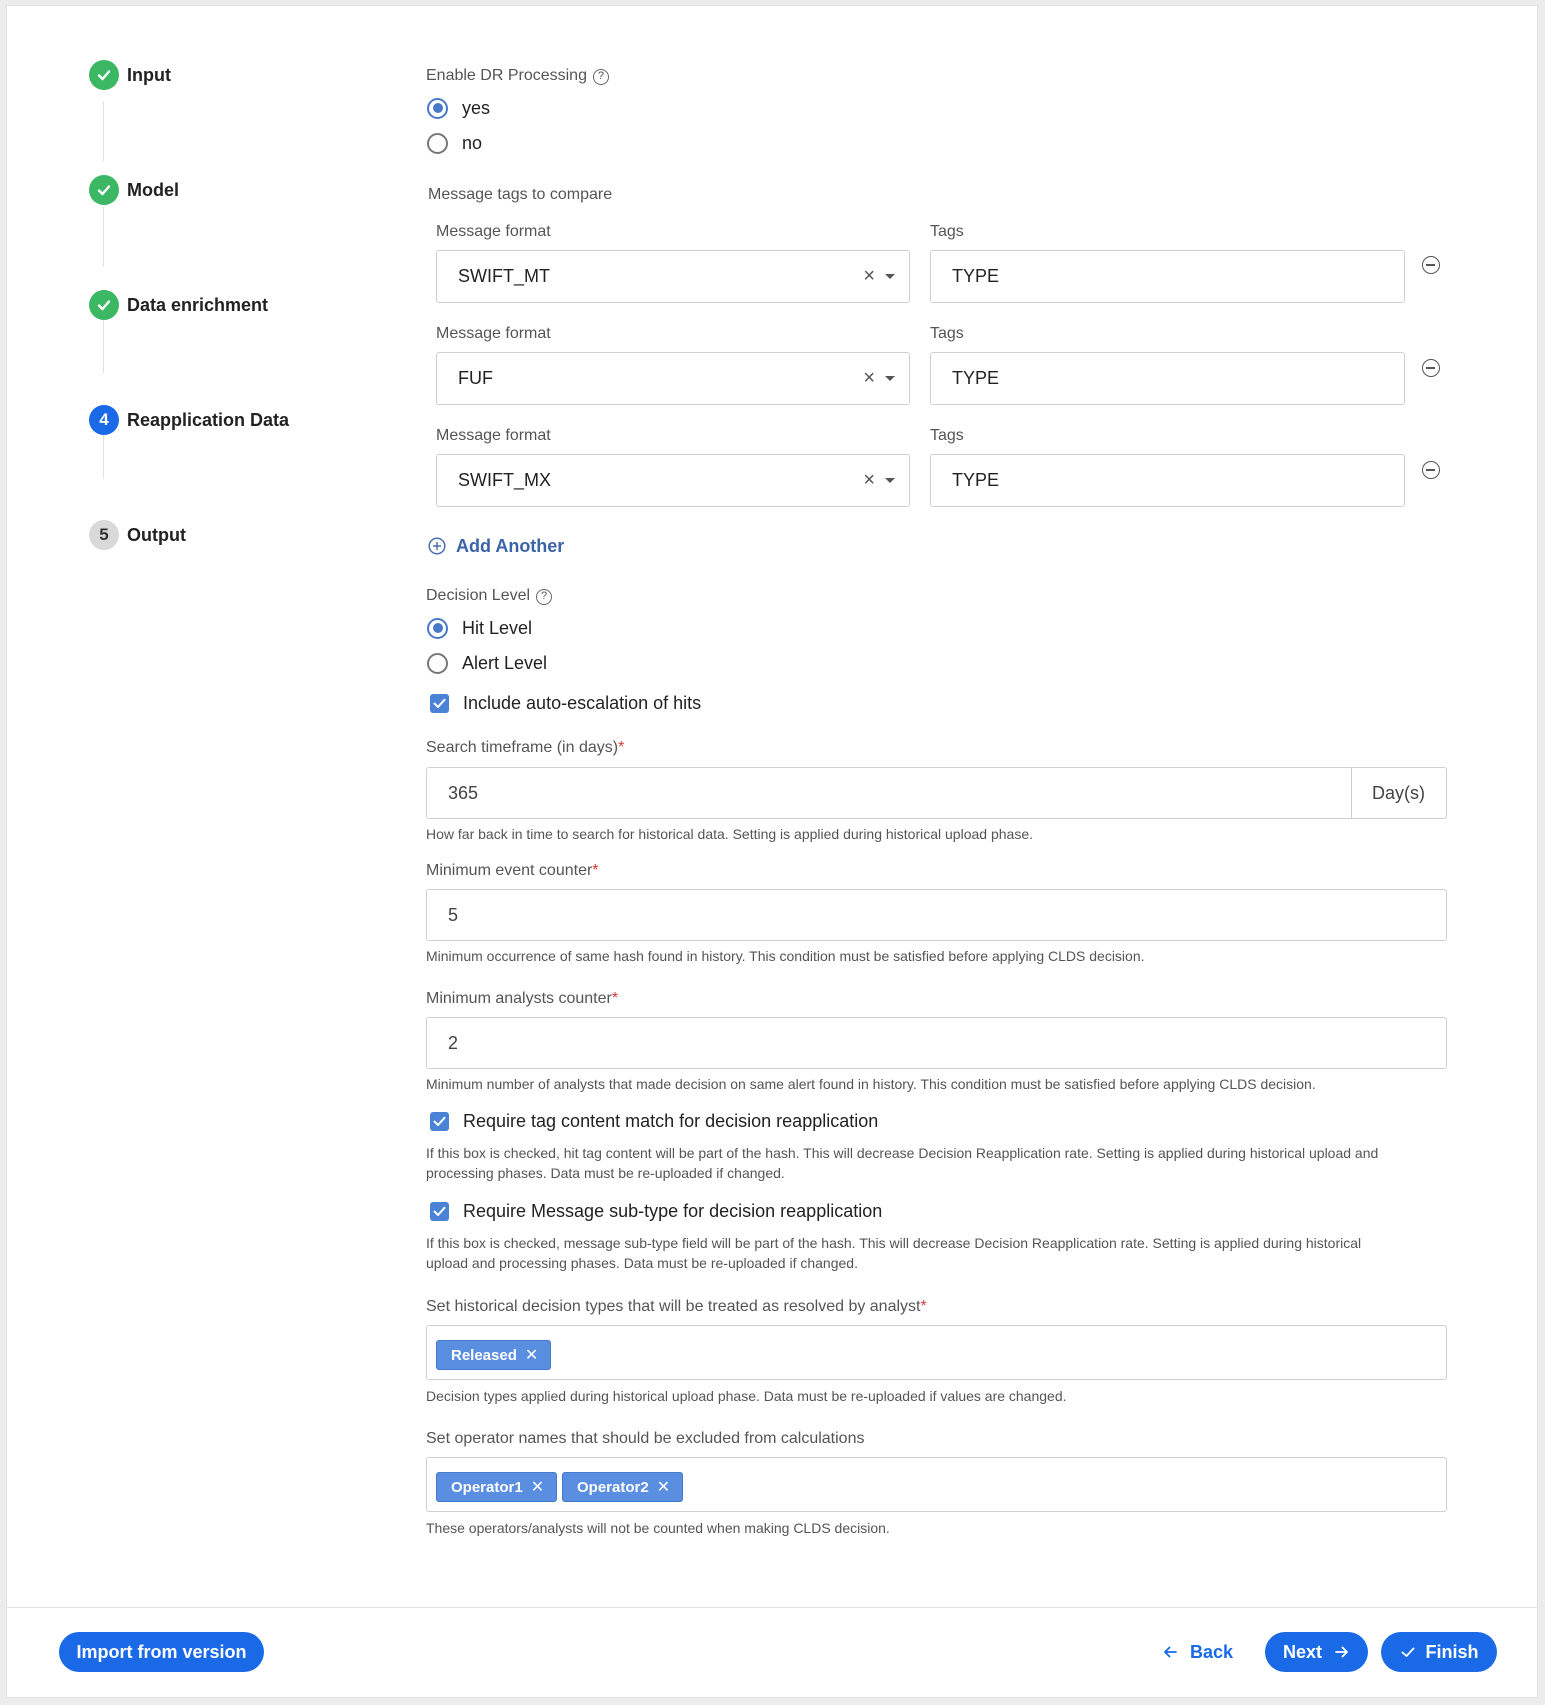 This screenshot has height=1705, width=1545. What do you see at coordinates (463, 792) in the screenshot?
I see `input-value: 365` at bounding box center [463, 792].